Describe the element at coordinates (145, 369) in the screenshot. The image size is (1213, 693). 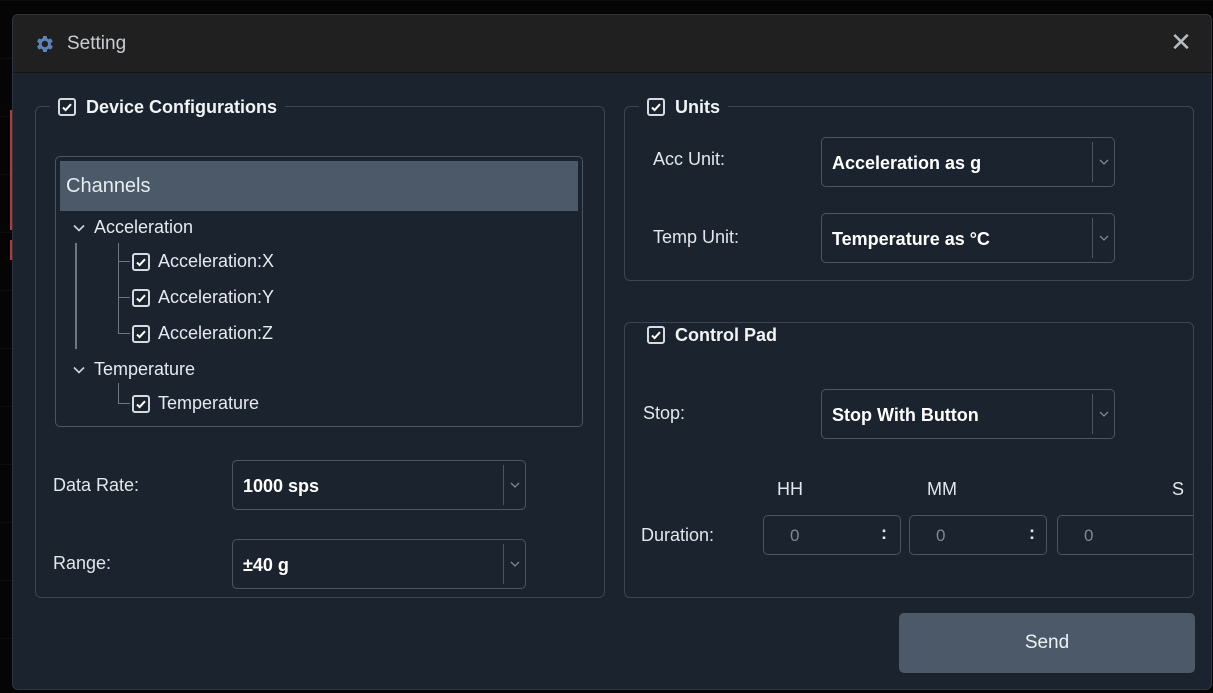
I see `tree-group-label: Temperature` at that location.